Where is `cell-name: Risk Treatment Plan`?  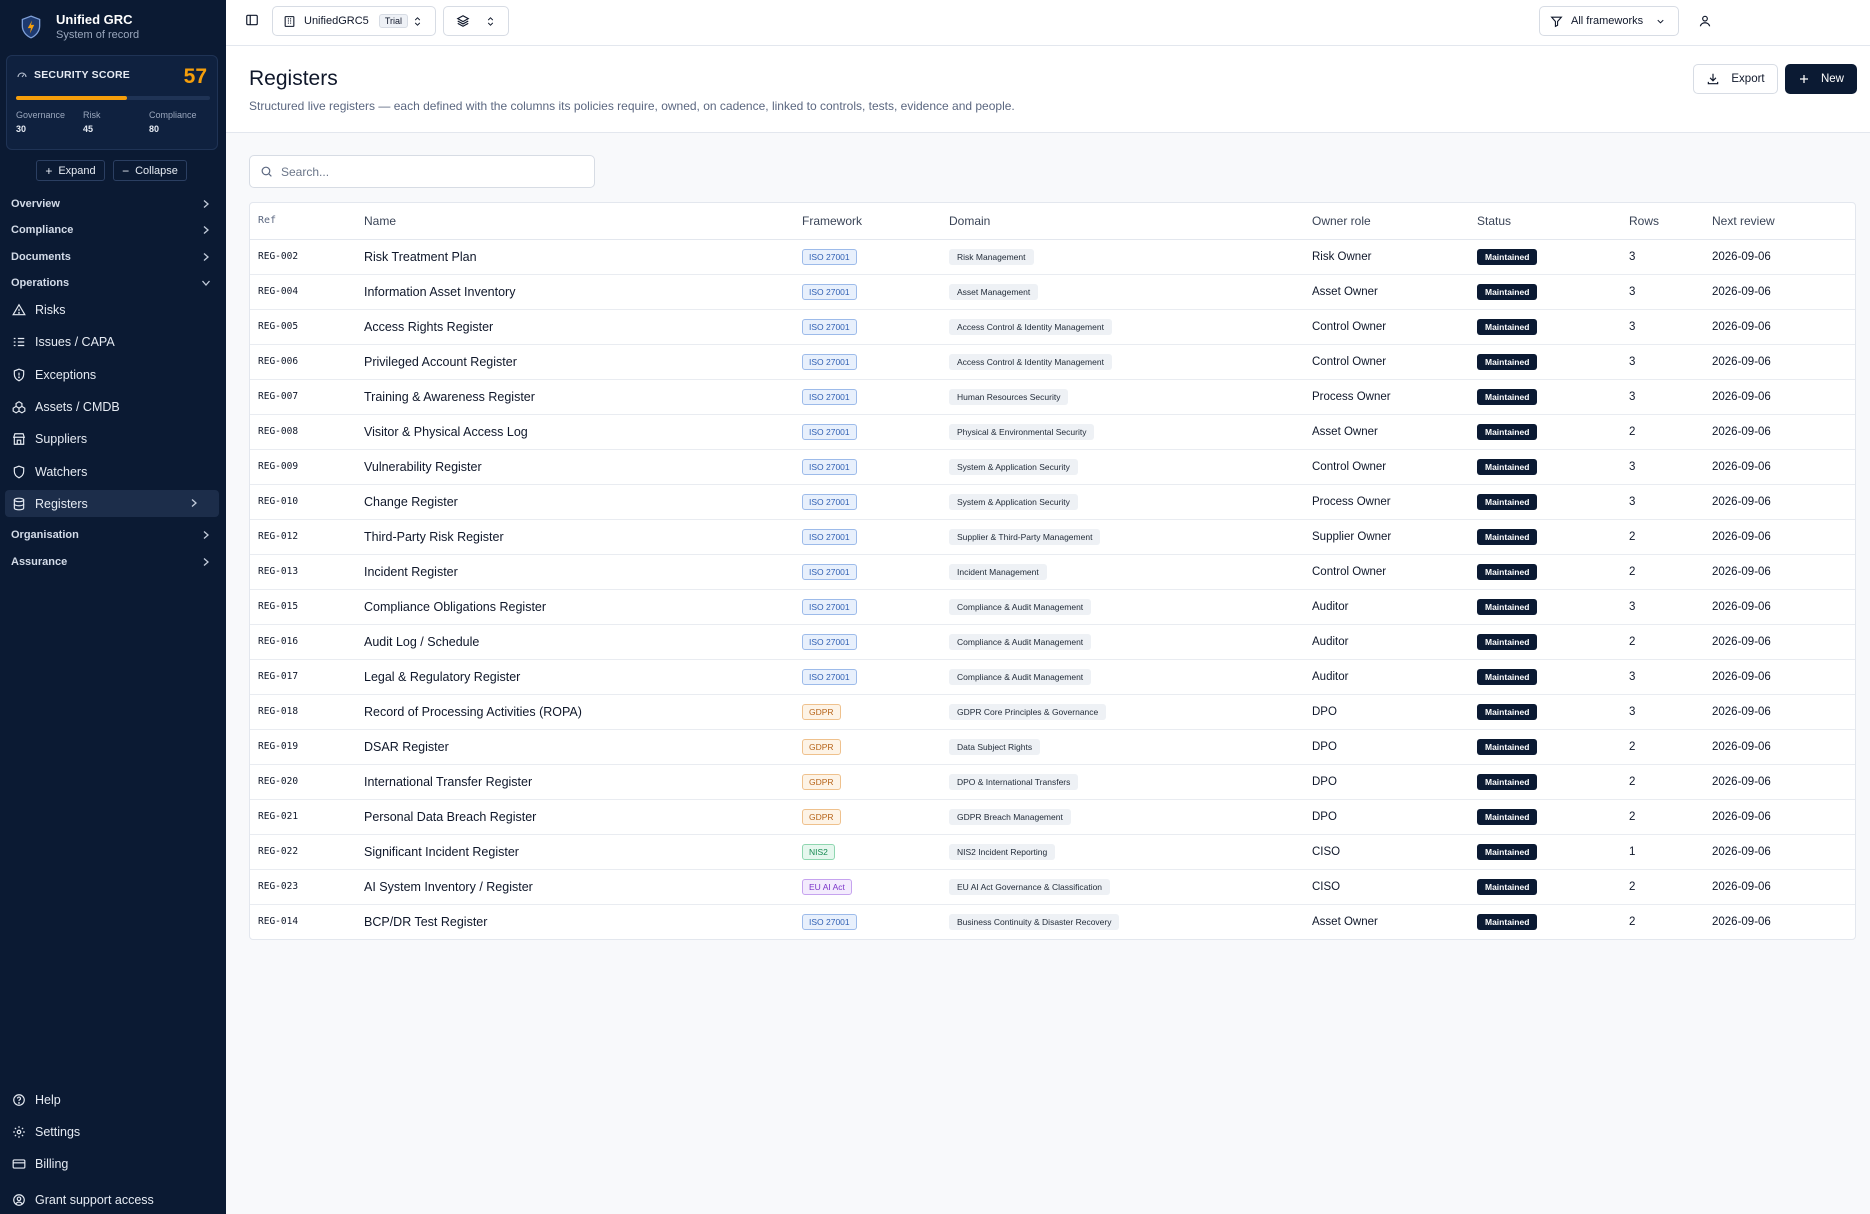
cell-name: Risk Treatment Plan is located at coordinates (575, 257).